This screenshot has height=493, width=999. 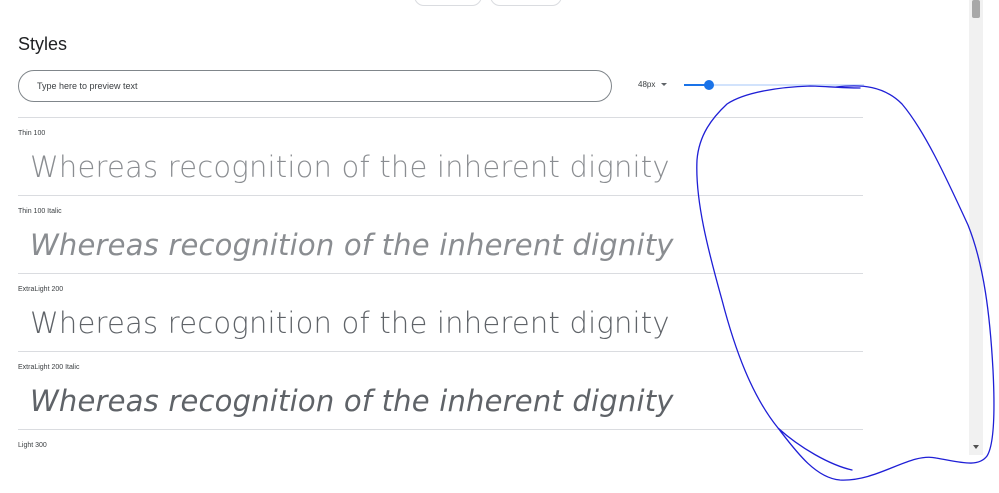 What do you see at coordinates (315, 86) in the screenshot?
I see `preview-text-input` at bounding box center [315, 86].